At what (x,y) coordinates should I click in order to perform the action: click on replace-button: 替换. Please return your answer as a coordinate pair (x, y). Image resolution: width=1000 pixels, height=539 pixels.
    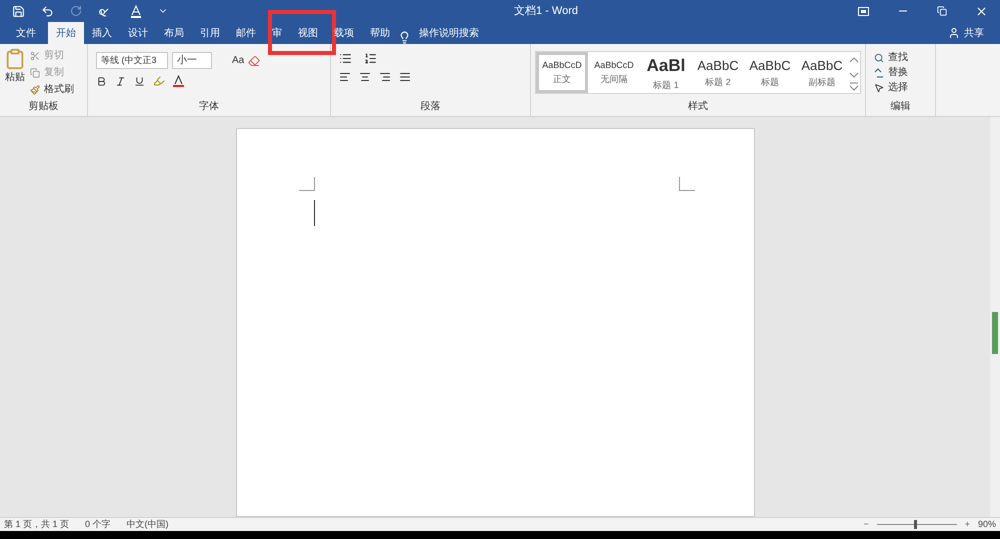
    Looking at the image, I should click on (898, 72).